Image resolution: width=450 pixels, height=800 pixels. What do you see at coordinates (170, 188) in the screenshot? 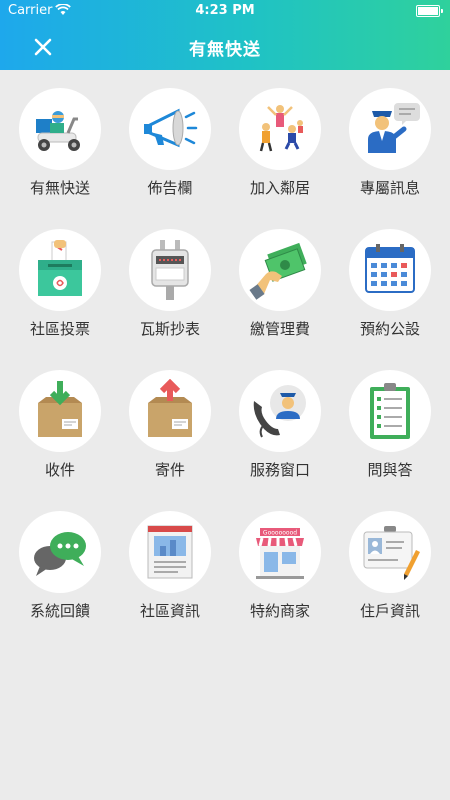
I see `menu-item-label: 佈告欄` at bounding box center [170, 188].